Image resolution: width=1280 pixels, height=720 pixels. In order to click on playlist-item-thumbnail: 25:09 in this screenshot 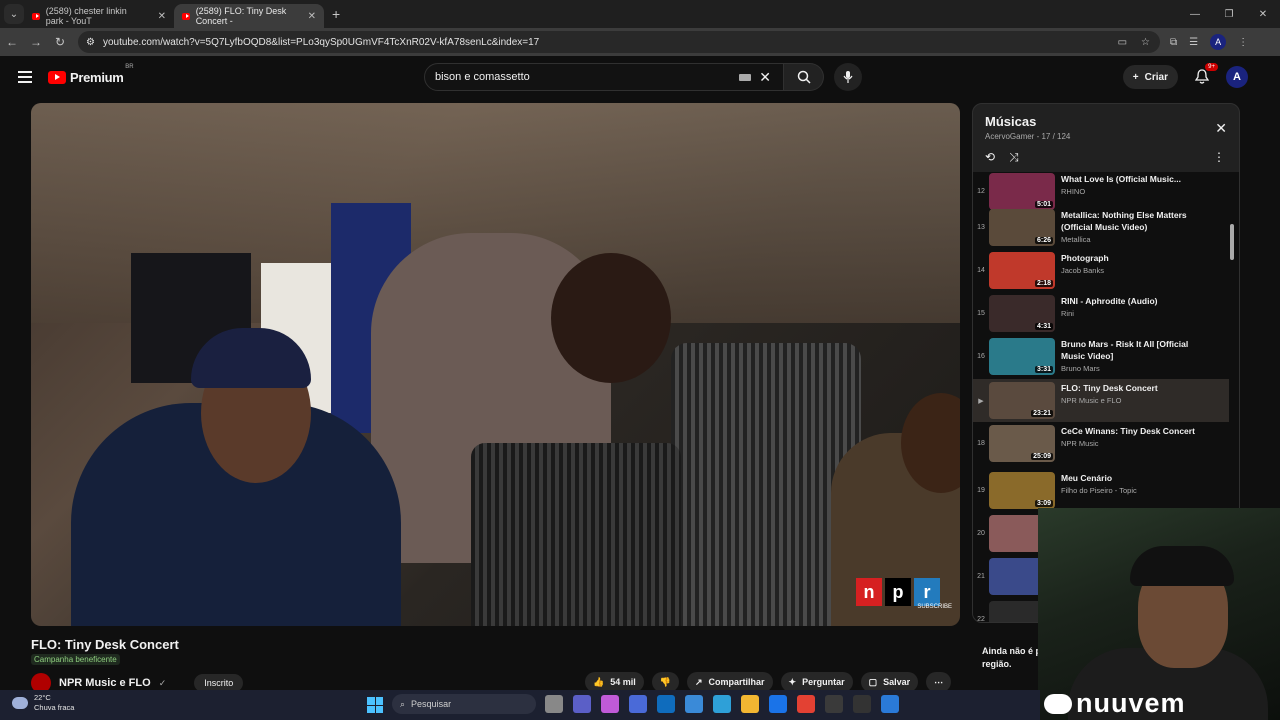, I will do `click(1022, 443)`.